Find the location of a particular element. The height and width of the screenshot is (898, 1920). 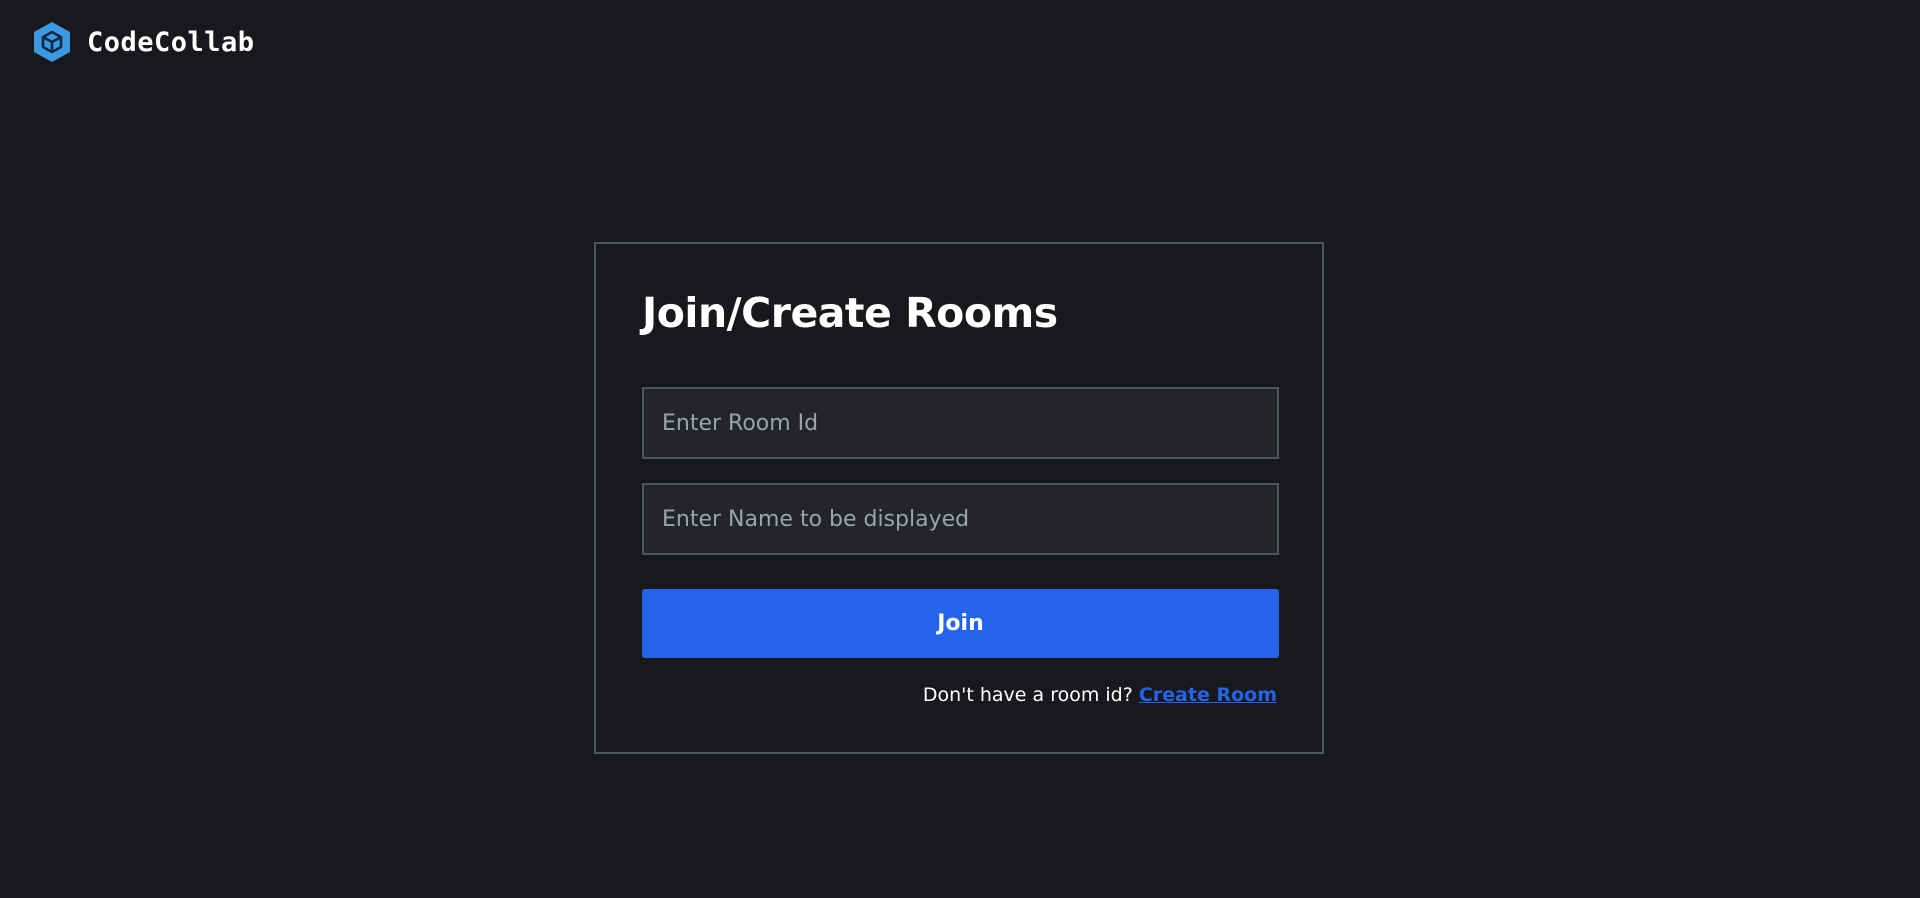

display-name-input is located at coordinates (960, 519).